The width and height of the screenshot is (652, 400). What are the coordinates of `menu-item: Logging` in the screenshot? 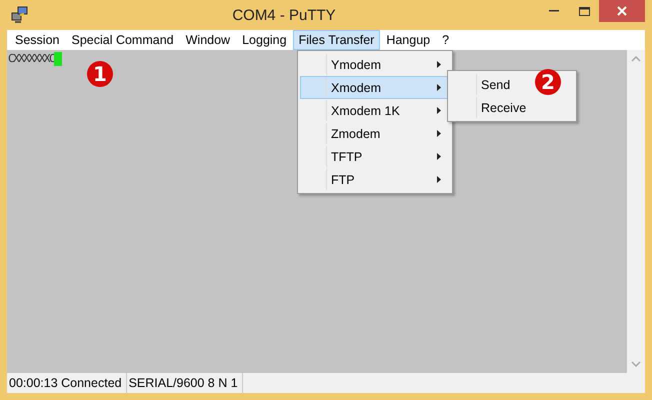 It's located at (264, 40).